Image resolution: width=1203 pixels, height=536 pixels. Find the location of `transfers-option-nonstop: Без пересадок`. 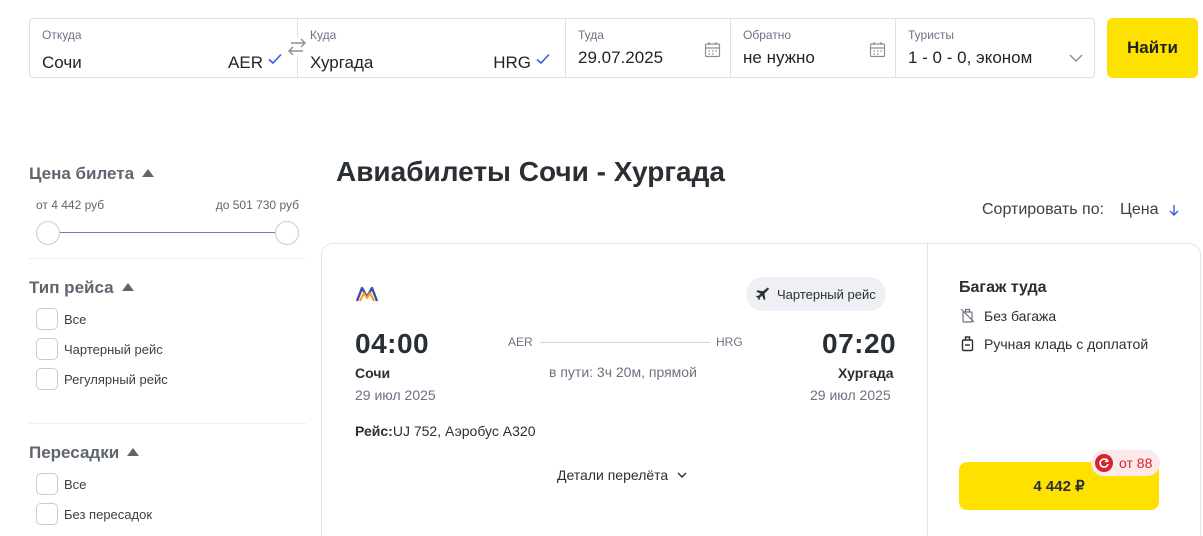

transfers-option-nonstop: Без пересадок is located at coordinates (94, 514).